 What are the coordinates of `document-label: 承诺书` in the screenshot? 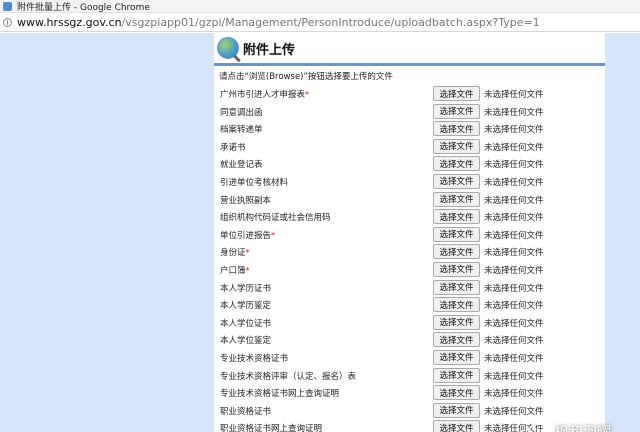 It's located at (233, 147).